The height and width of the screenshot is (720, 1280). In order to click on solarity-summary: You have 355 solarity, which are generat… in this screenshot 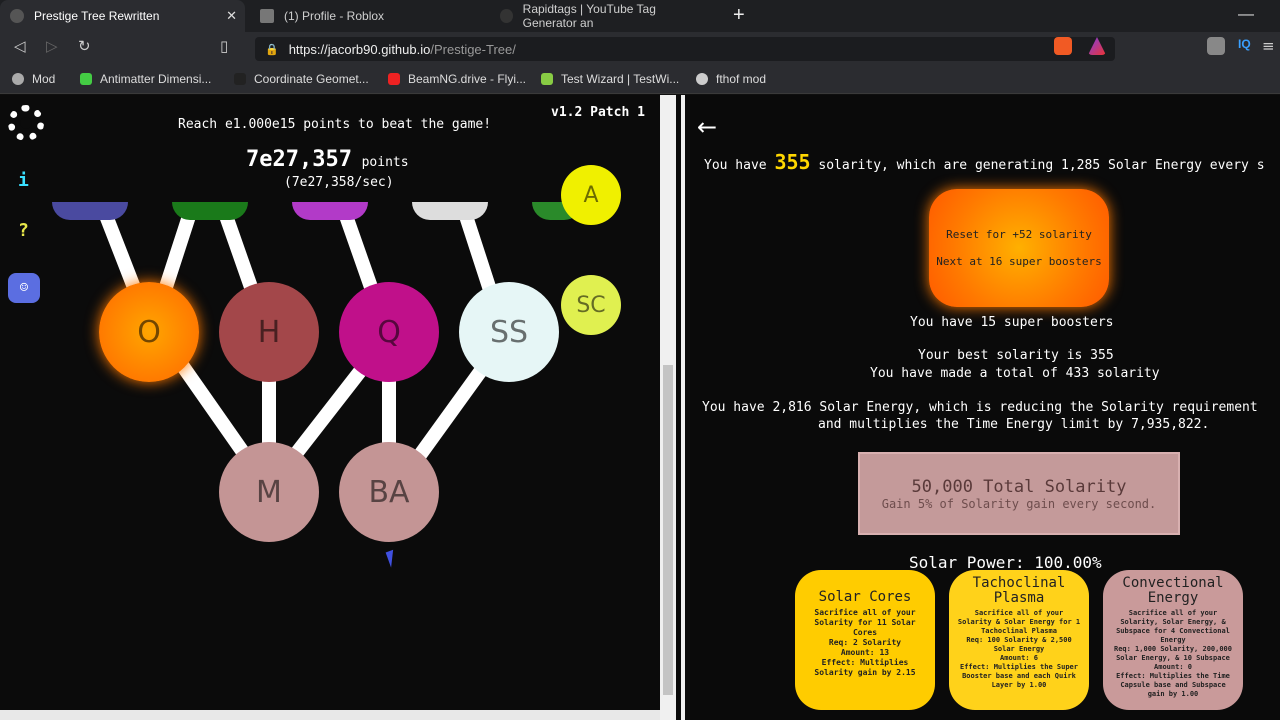, I will do `click(984, 162)`.